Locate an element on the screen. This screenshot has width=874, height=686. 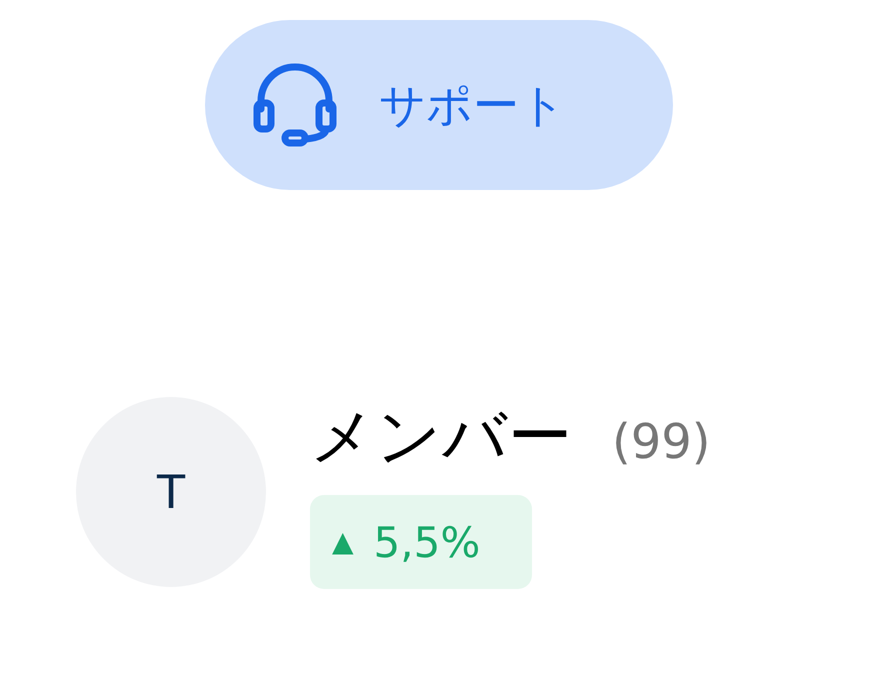
trend-arrow-icon: ▲ is located at coordinates (343, 542).